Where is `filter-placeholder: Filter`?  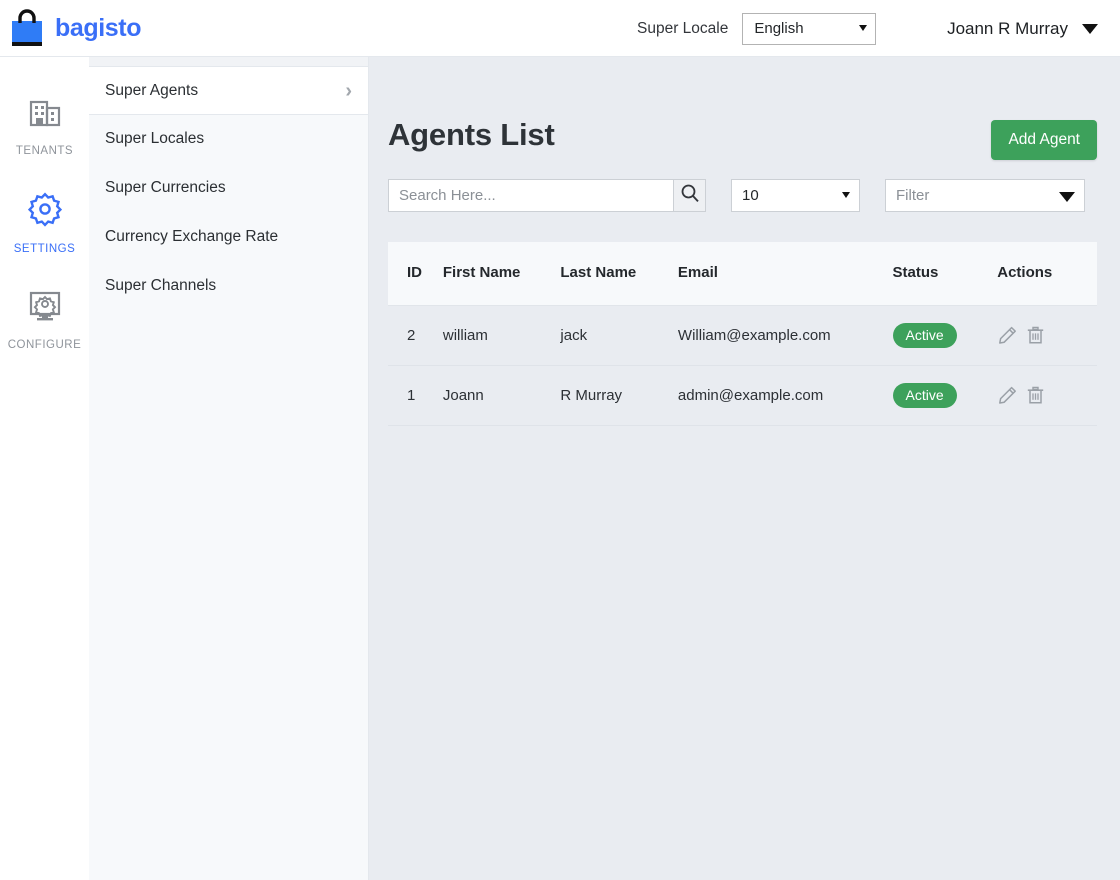 filter-placeholder: Filter is located at coordinates (913, 195).